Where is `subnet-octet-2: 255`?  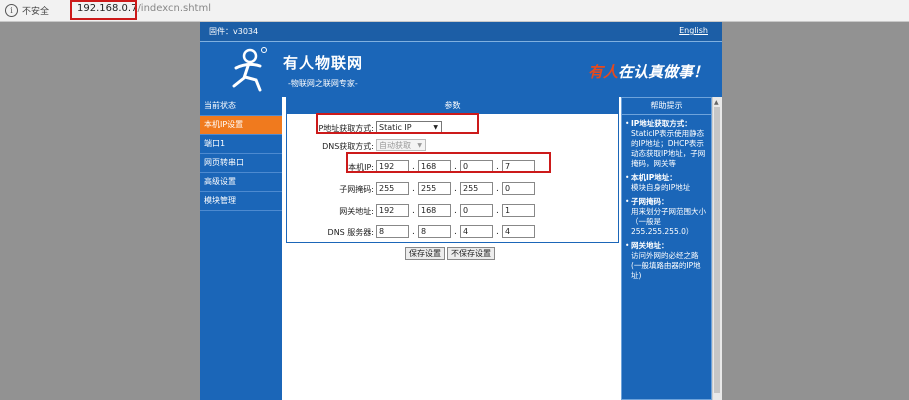 subnet-octet-2: 255 is located at coordinates (434, 188).